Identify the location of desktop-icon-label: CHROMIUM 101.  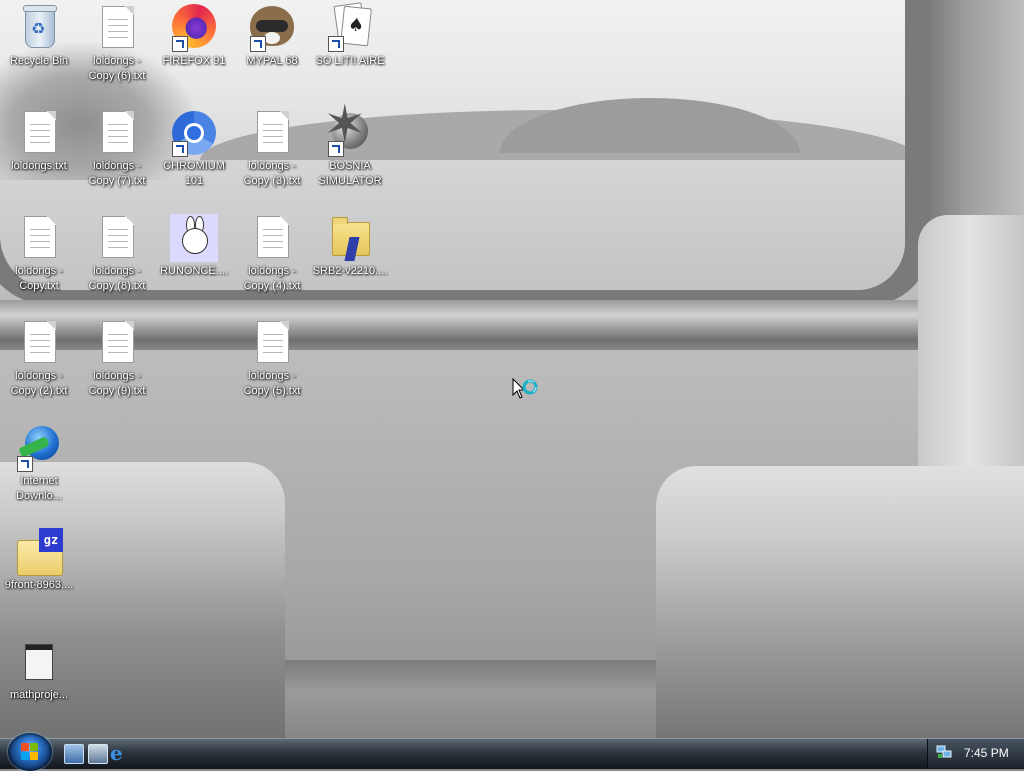
(194, 173).